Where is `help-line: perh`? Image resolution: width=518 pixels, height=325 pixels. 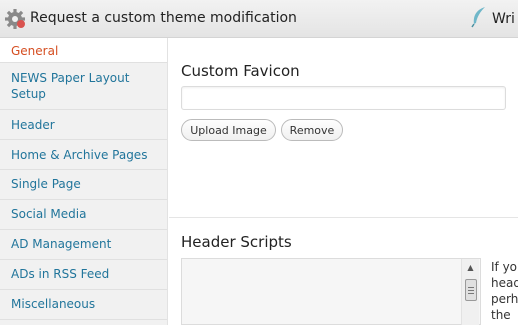
help-line: perh is located at coordinates (504, 299).